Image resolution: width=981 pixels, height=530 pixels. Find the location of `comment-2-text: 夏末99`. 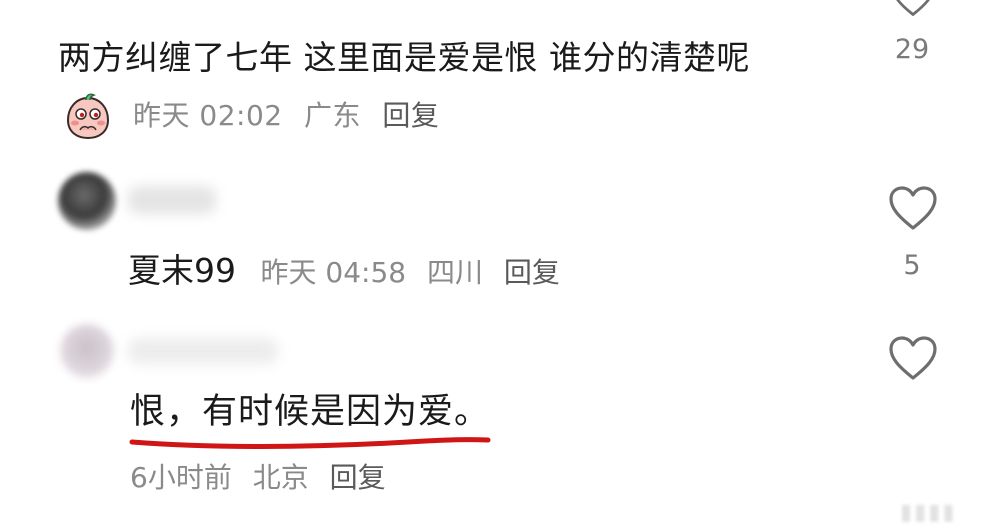

comment-2-text: 夏末99 is located at coordinates (182, 270).